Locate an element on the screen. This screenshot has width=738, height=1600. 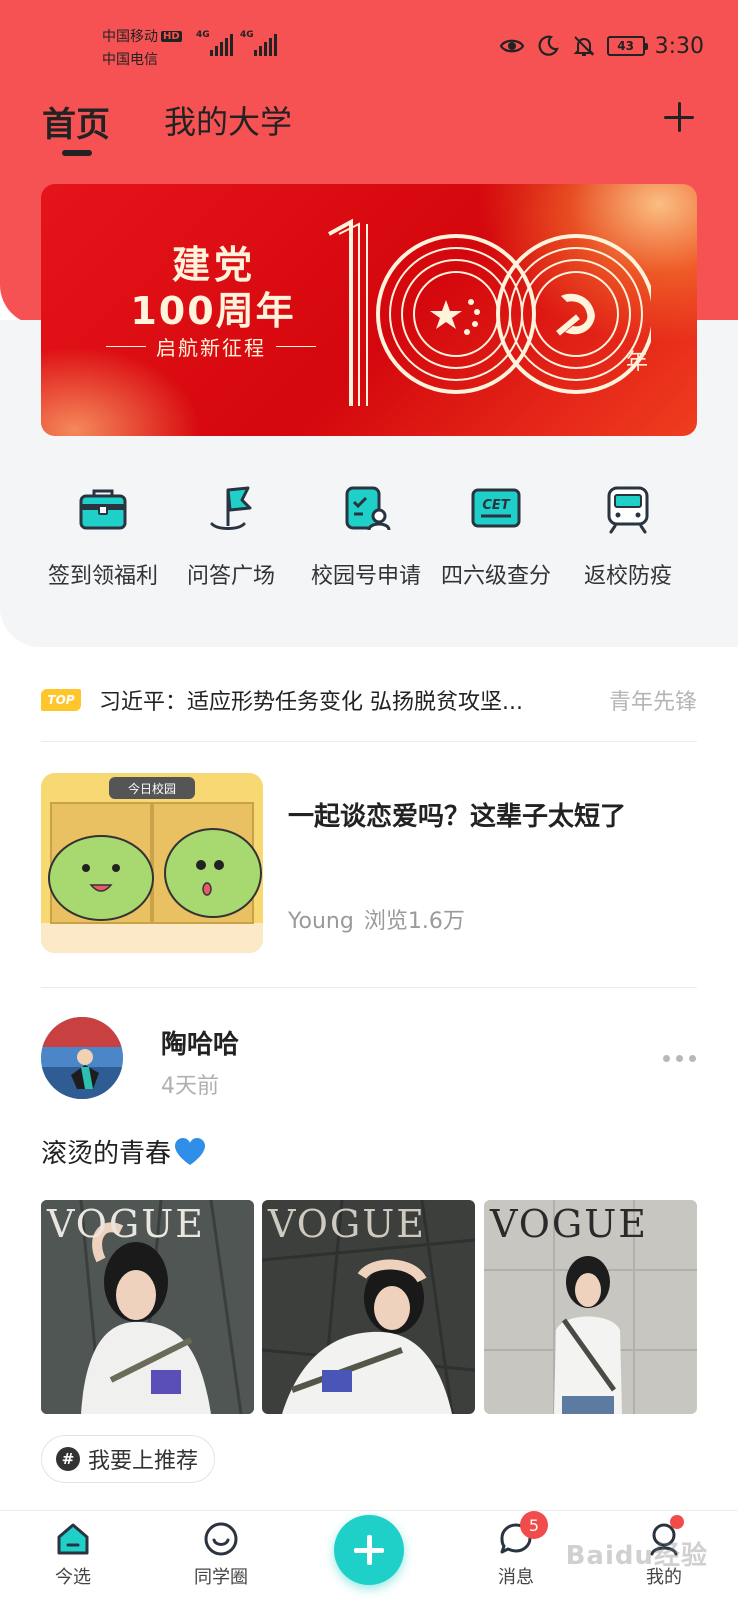
svg-text: CET is located at coordinates (496, 505).